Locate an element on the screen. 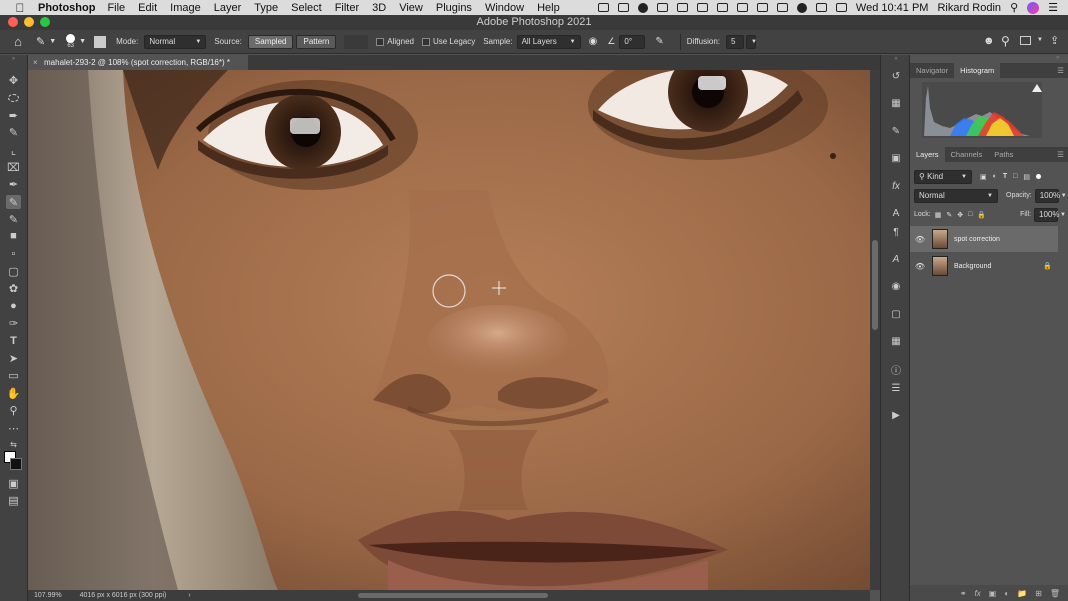 The height and width of the screenshot is (601, 1068). menu-plugins: Plugins is located at coordinates (454, 8).